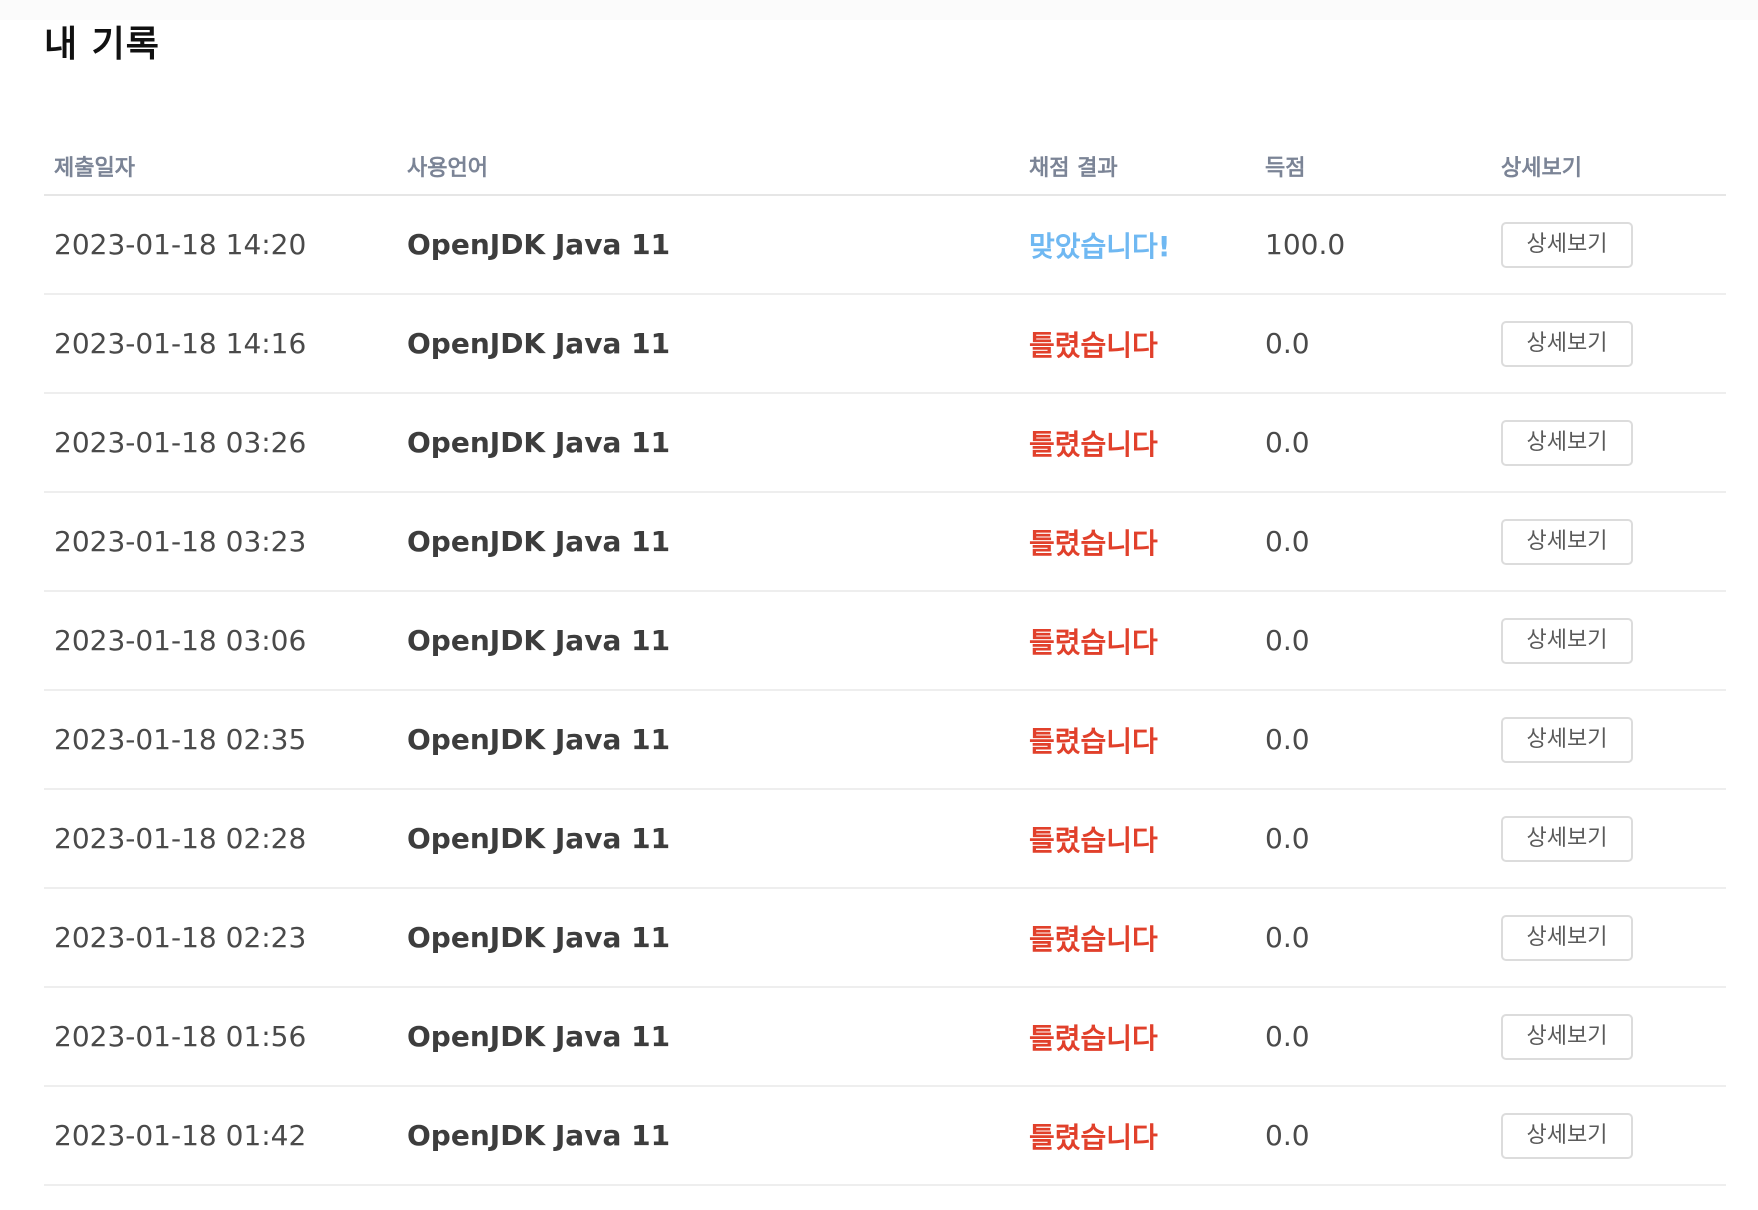 The image size is (1758, 1210). I want to click on submission-date: 2023-01-18 03:23, so click(220, 542).